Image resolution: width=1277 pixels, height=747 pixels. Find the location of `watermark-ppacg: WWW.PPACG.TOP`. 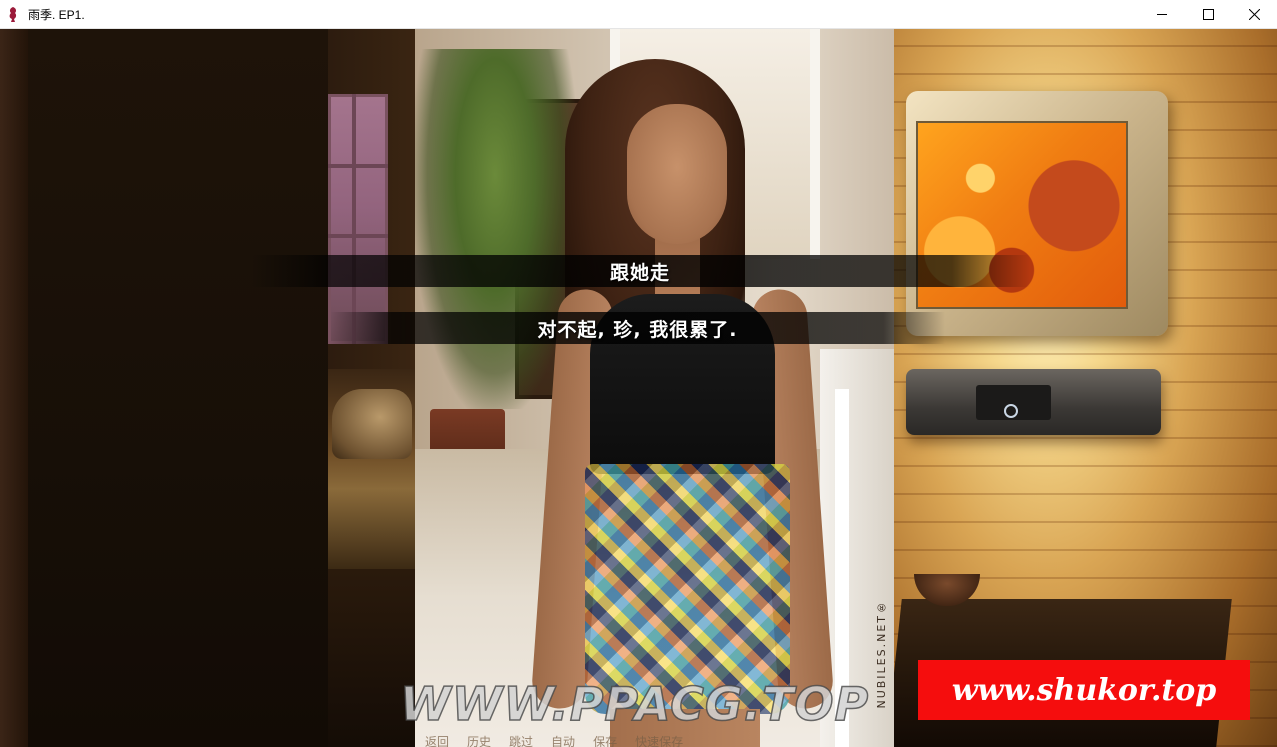

watermark-ppacg: WWW.PPACG.TOP is located at coordinates (634, 704).